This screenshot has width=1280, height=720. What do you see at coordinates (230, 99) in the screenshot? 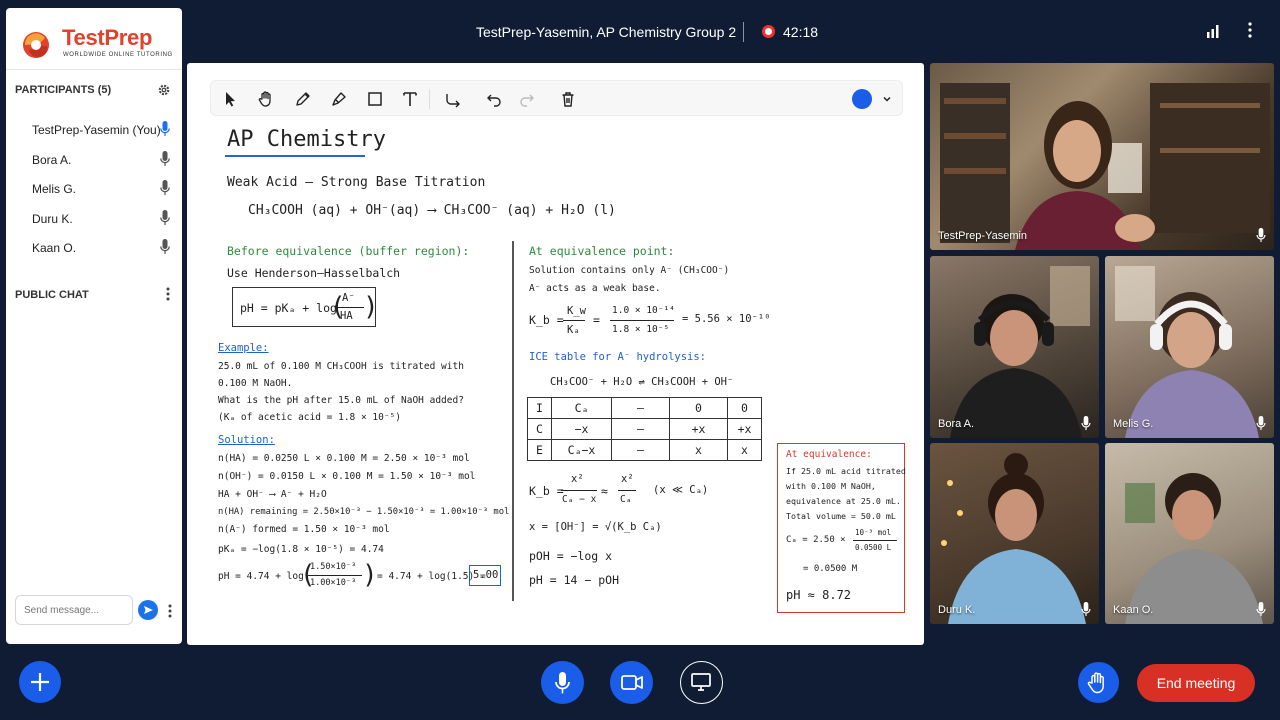
I see `select-pointer-icon` at bounding box center [230, 99].